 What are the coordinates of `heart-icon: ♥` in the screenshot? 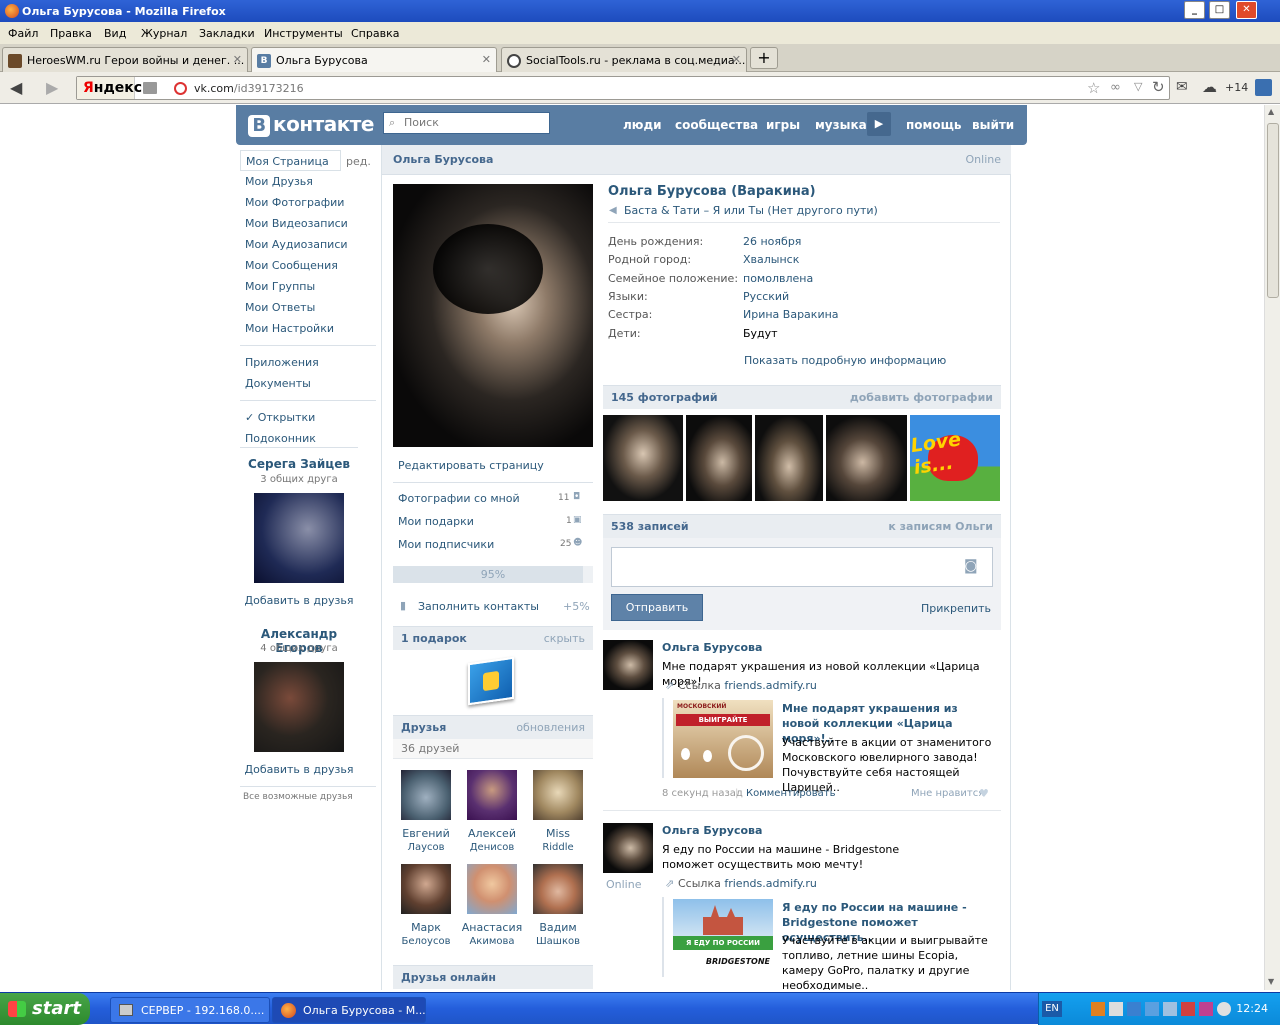 It's located at (984, 793).